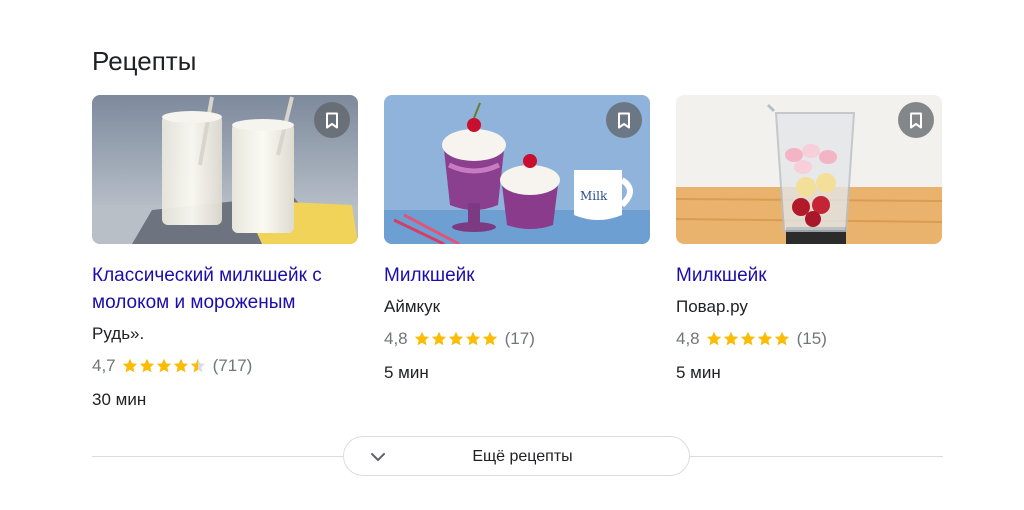 The image size is (1024, 510). What do you see at coordinates (225, 302) in the screenshot?
I see `recipe-title-line: молоком и мороженым` at bounding box center [225, 302].